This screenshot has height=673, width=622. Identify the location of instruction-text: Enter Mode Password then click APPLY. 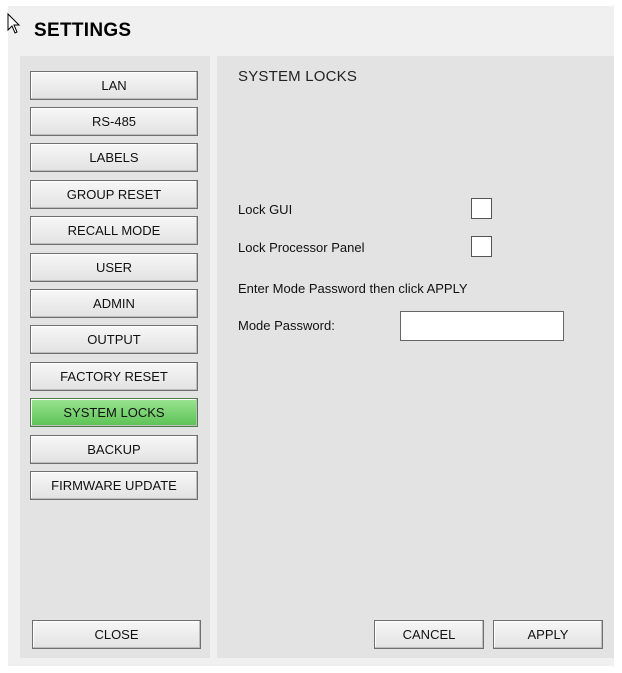
(353, 288).